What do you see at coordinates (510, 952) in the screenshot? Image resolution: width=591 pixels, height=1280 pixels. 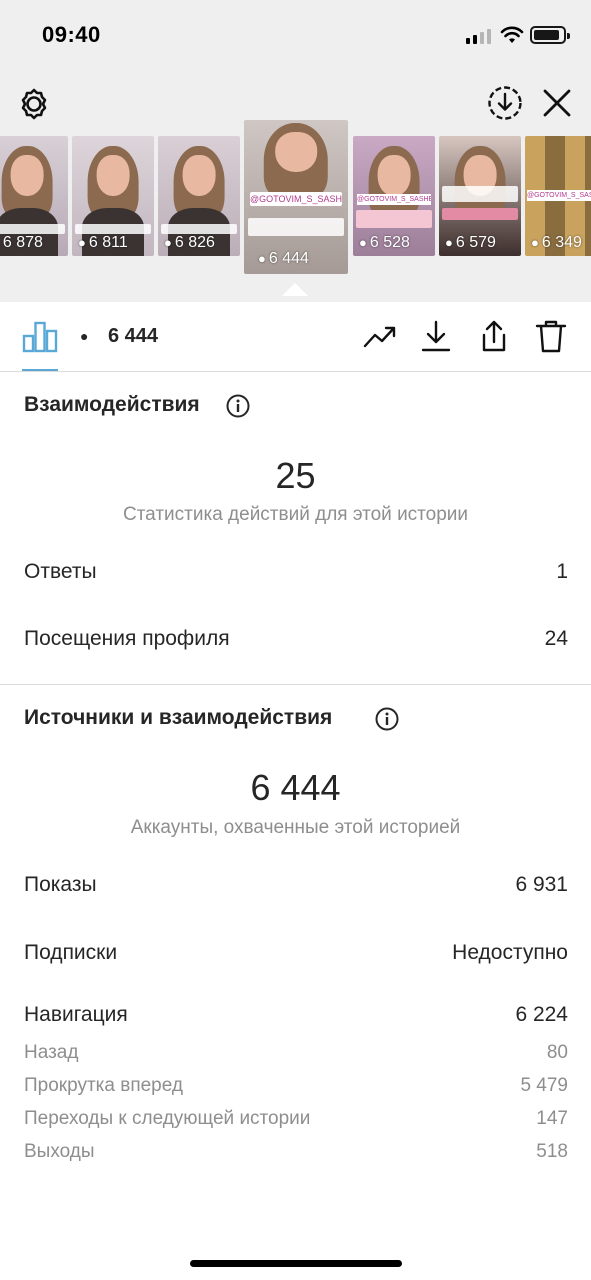 I see `follows-value: Недоступно` at bounding box center [510, 952].